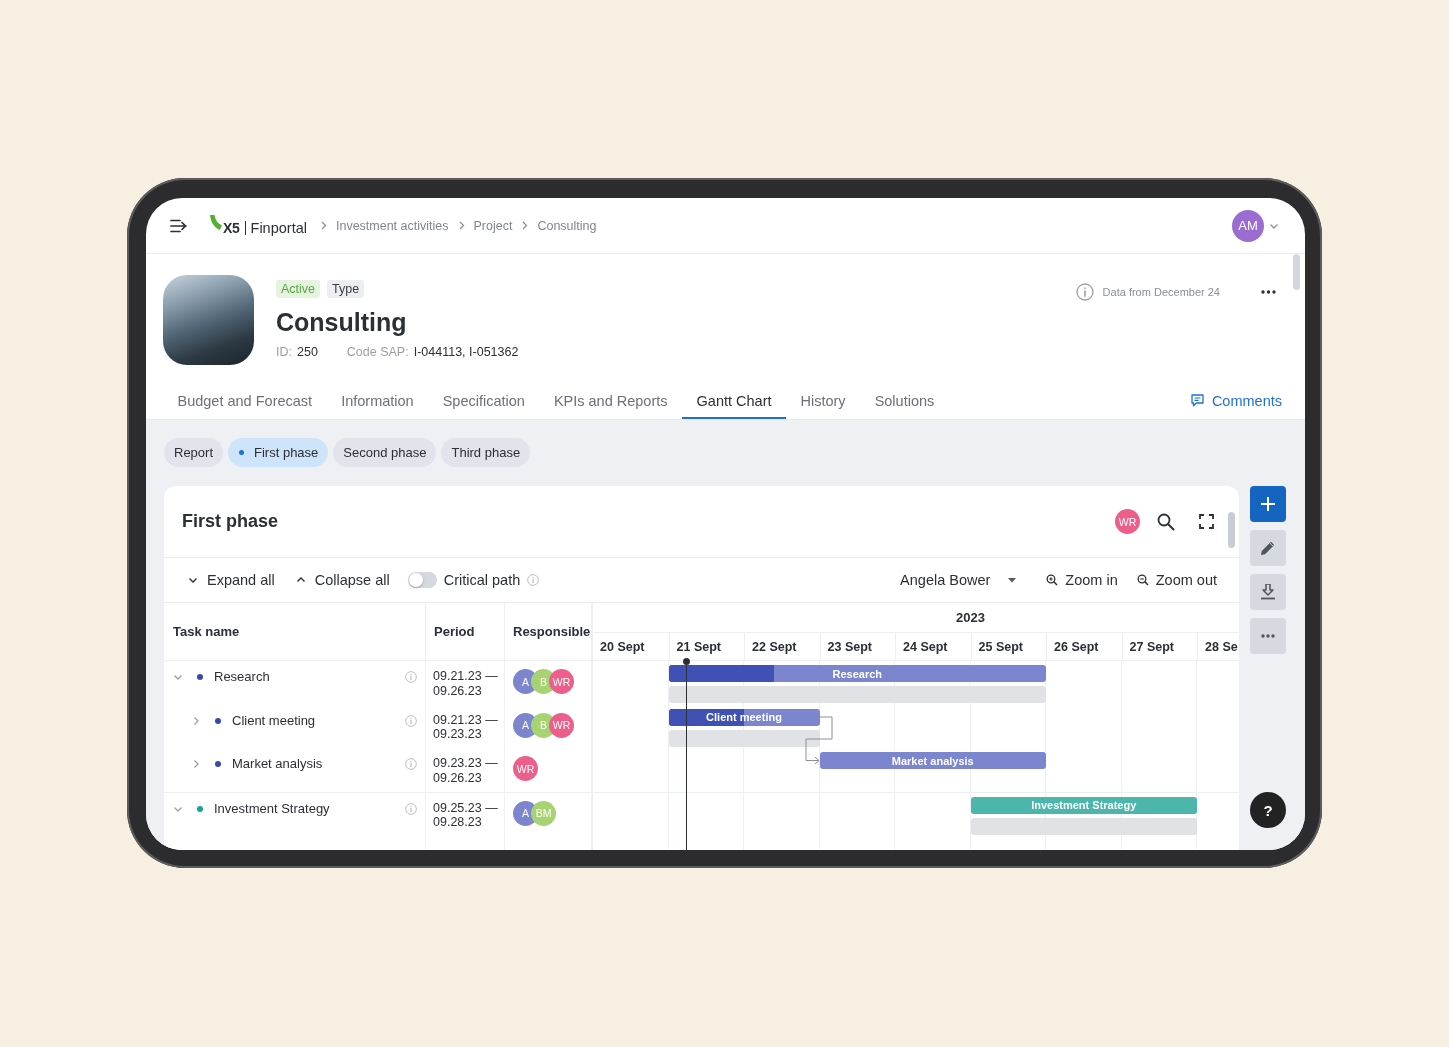 This screenshot has height=1047, width=1449. I want to click on day-label: 21 Sept, so click(698, 646).